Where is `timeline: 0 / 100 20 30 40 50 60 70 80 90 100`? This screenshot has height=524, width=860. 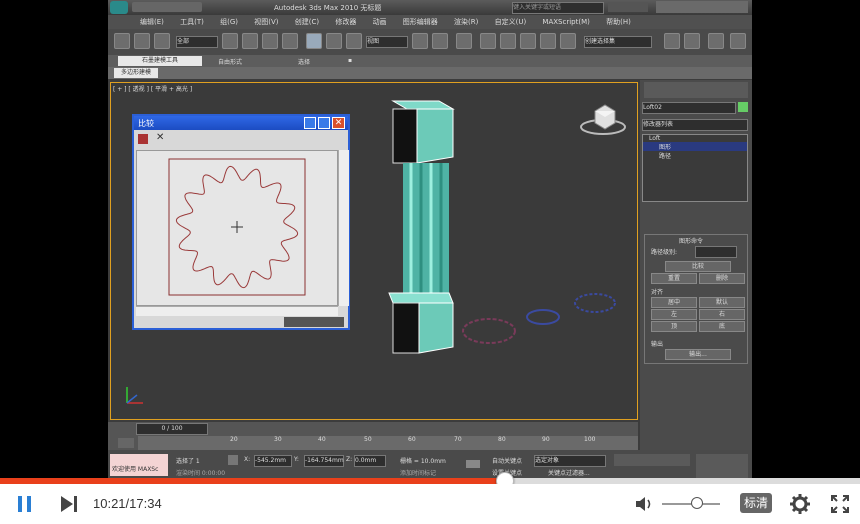 timeline: 0 / 100 20 30 40 50 60 70 80 90 100 is located at coordinates (373, 436).